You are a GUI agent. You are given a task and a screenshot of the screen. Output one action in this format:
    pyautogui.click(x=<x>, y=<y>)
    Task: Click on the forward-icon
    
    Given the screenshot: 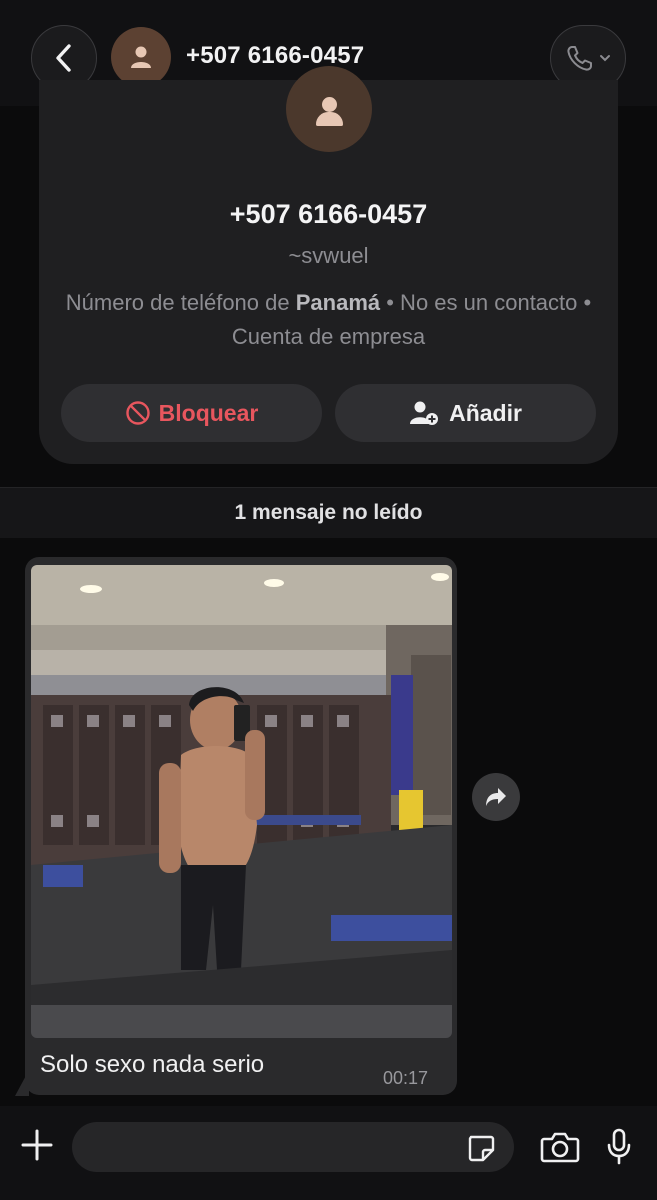 What is the action you would take?
    pyautogui.click(x=496, y=797)
    